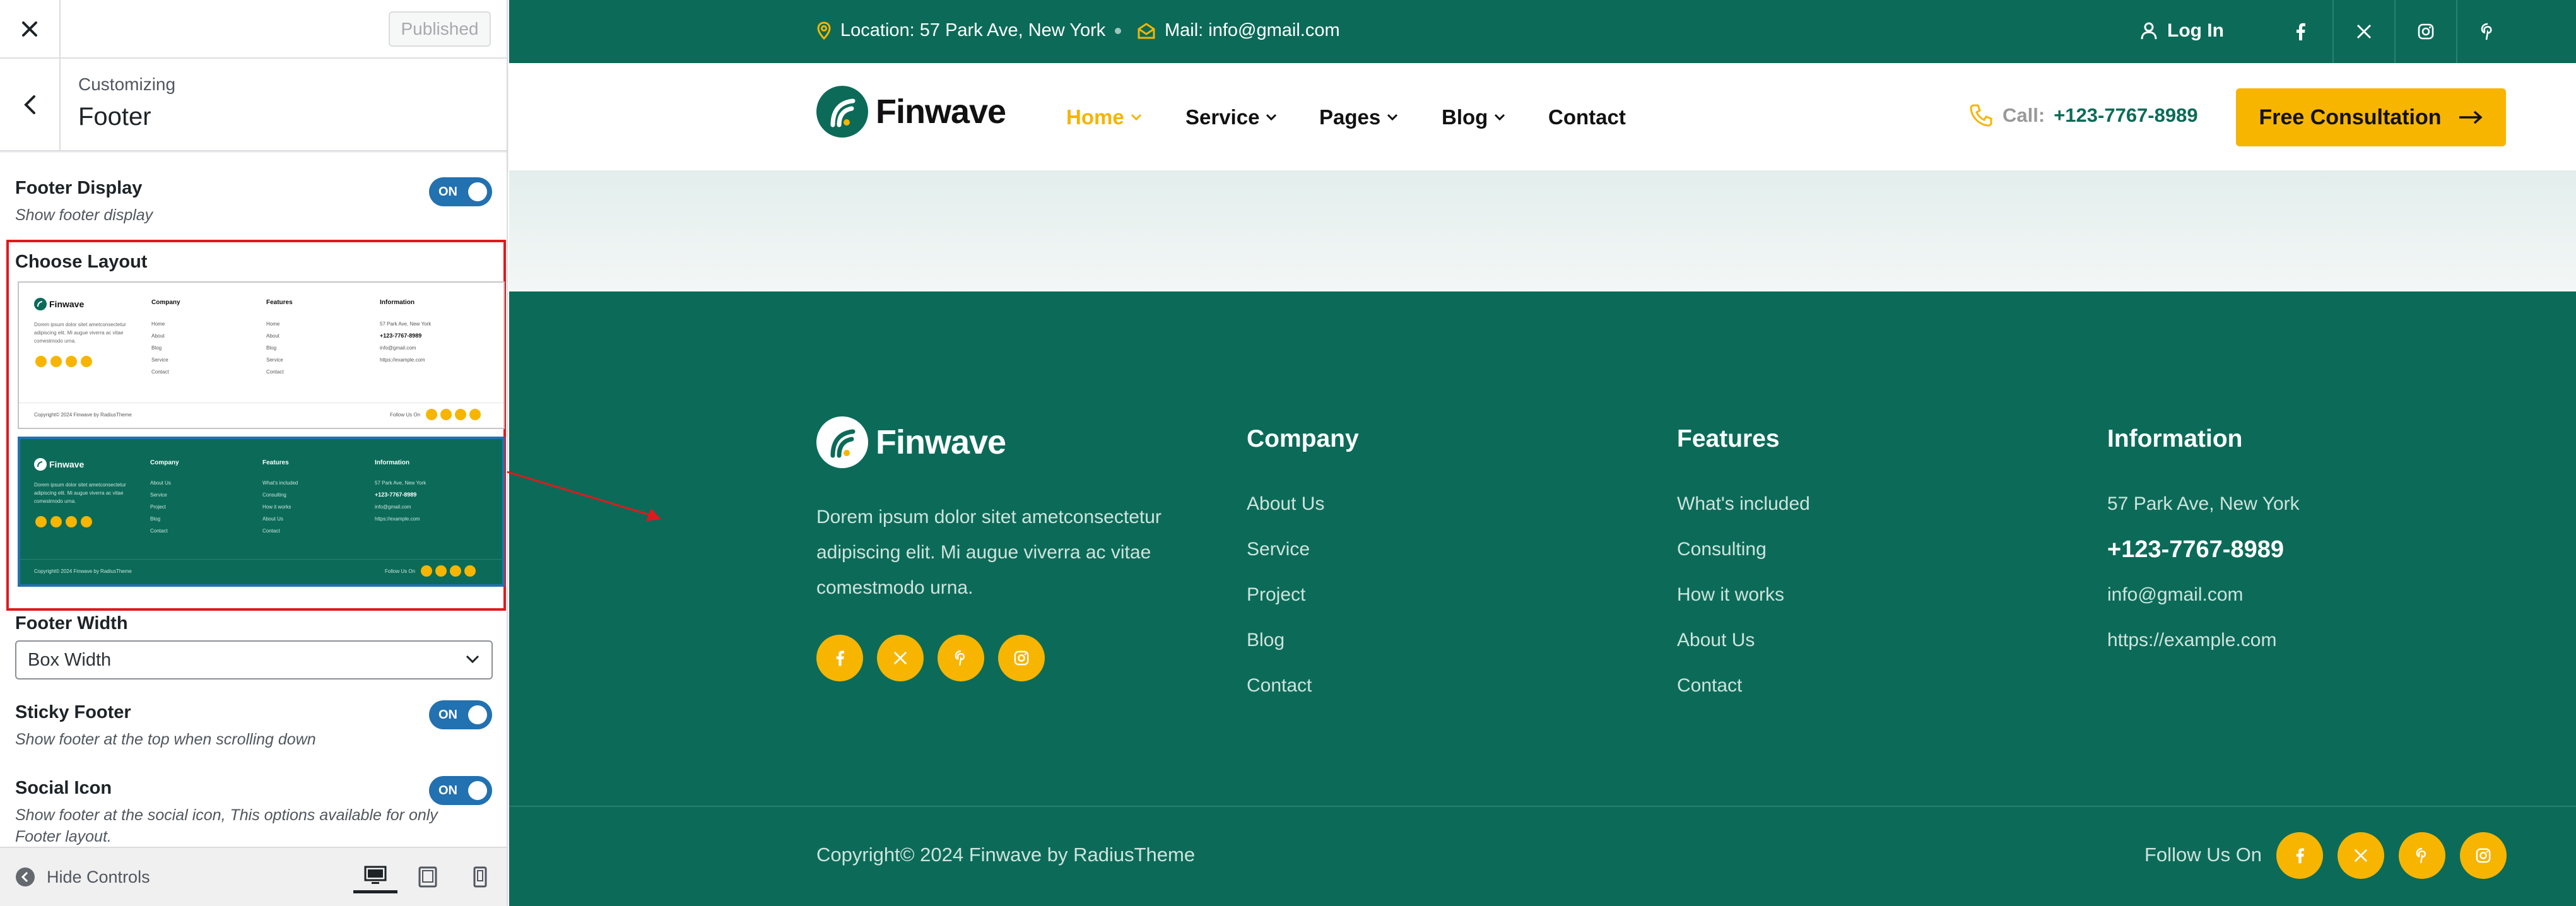  What do you see at coordinates (98, 877) in the screenshot?
I see `hide-controls-label: Hide Controls` at bounding box center [98, 877].